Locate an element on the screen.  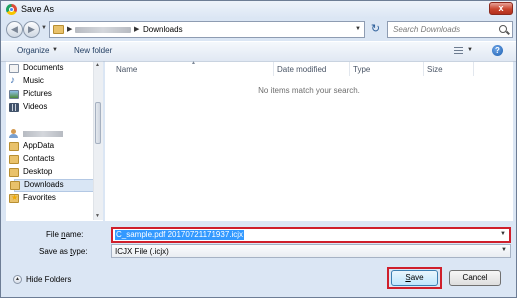
sidebar-item-contacts: Contacts is located at coordinates (32, 160).